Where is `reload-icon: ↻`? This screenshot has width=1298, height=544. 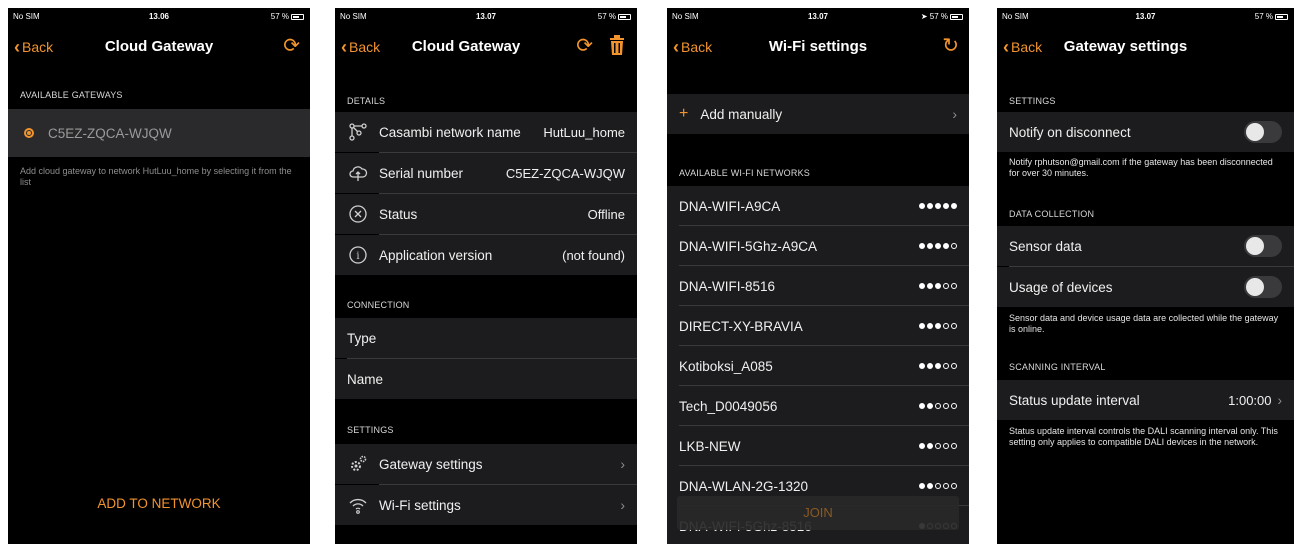
reload-icon: ↻ is located at coordinates (950, 45).